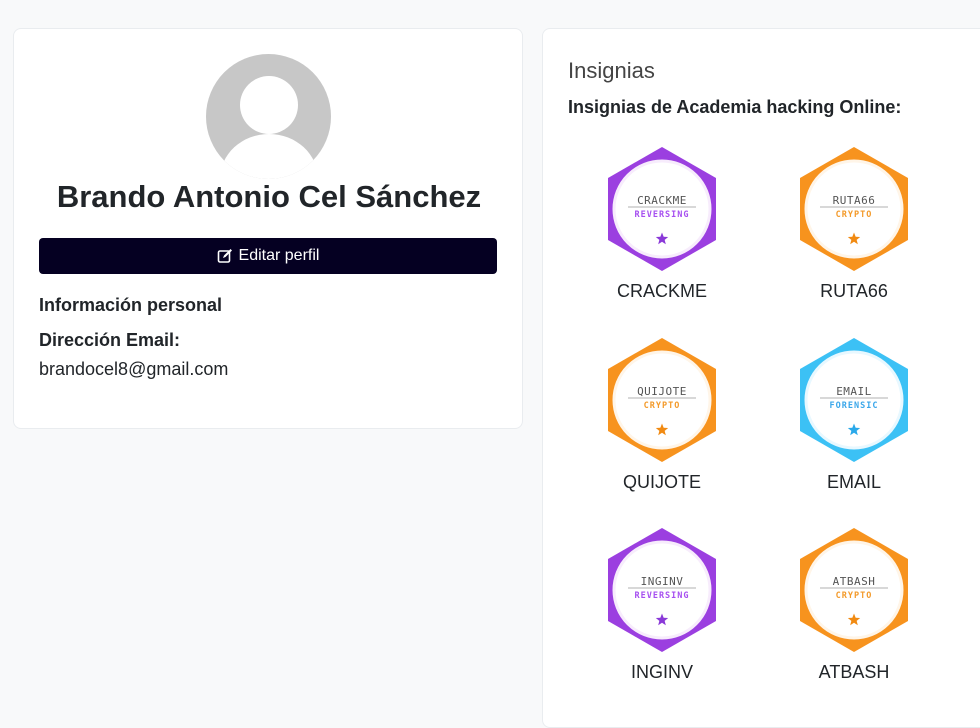 The height and width of the screenshot is (728, 980). I want to click on badge-icon: RUTA66 CRYPTO, so click(854, 209).